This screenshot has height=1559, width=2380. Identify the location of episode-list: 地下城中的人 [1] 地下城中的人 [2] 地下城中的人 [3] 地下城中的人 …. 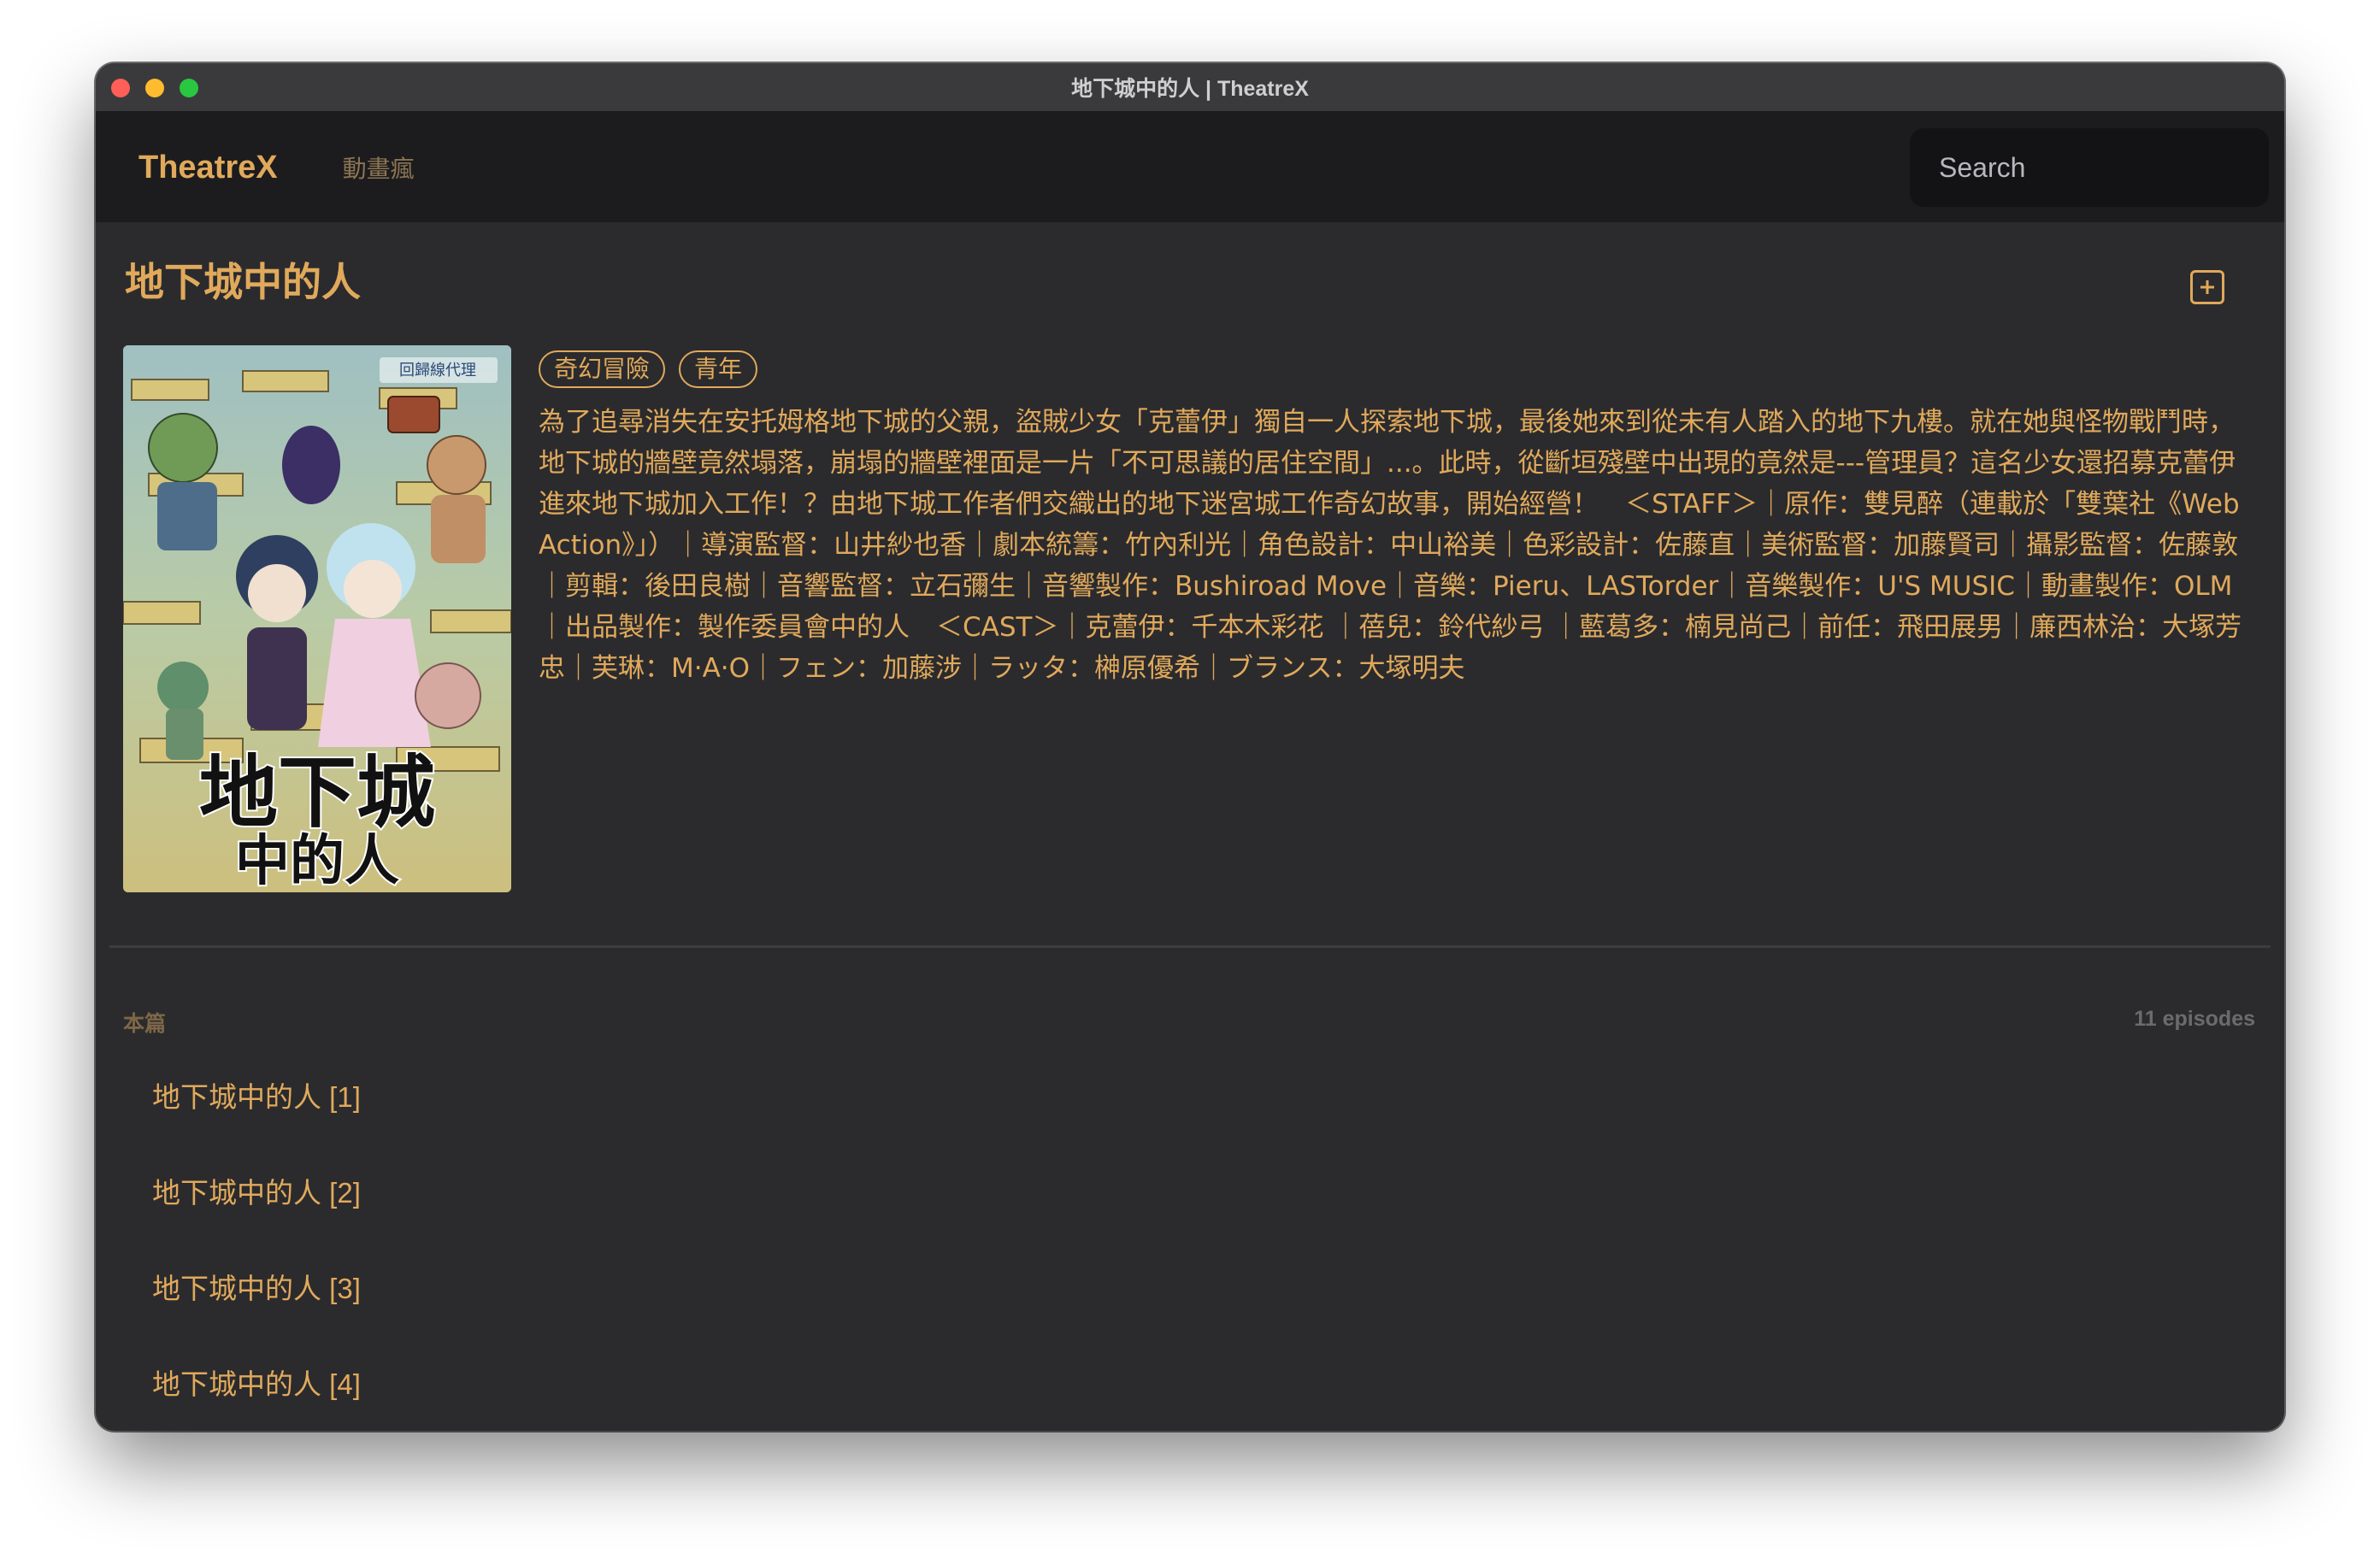
(257, 1240).